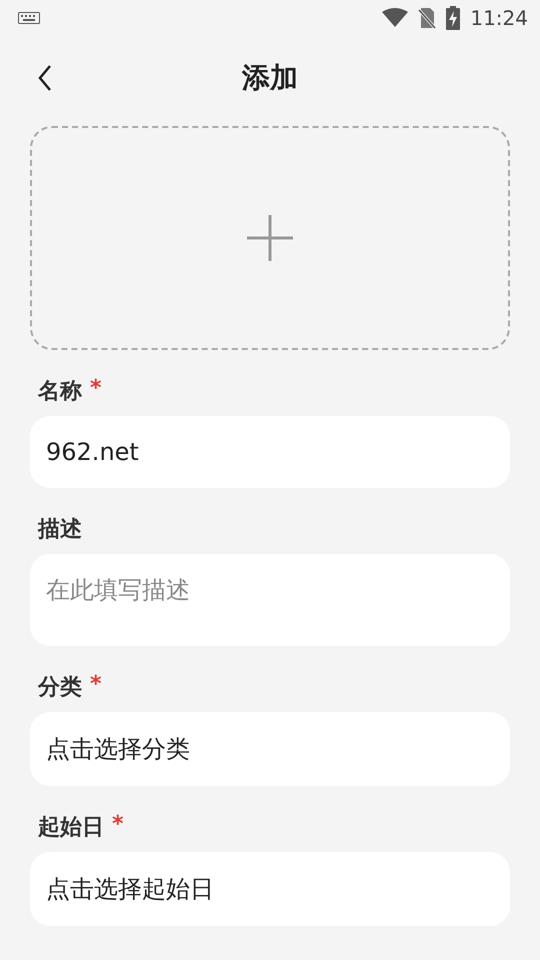  I want to click on plus-icon, so click(270, 238).